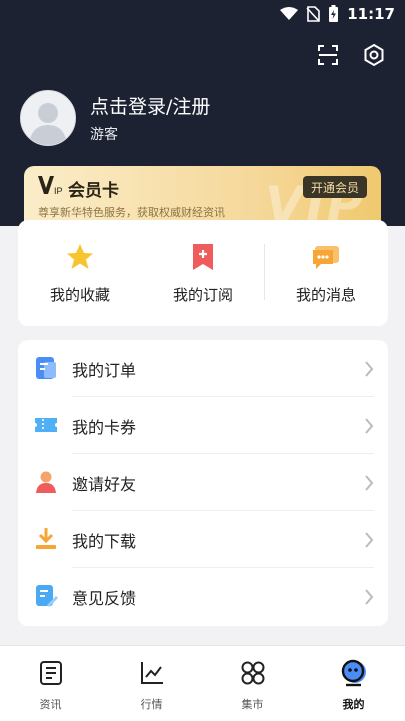  What do you see at coordinates (104, 541) in the screenshot?
I see `menu-item-label: 我的下载` at bounding box center [104, 541].